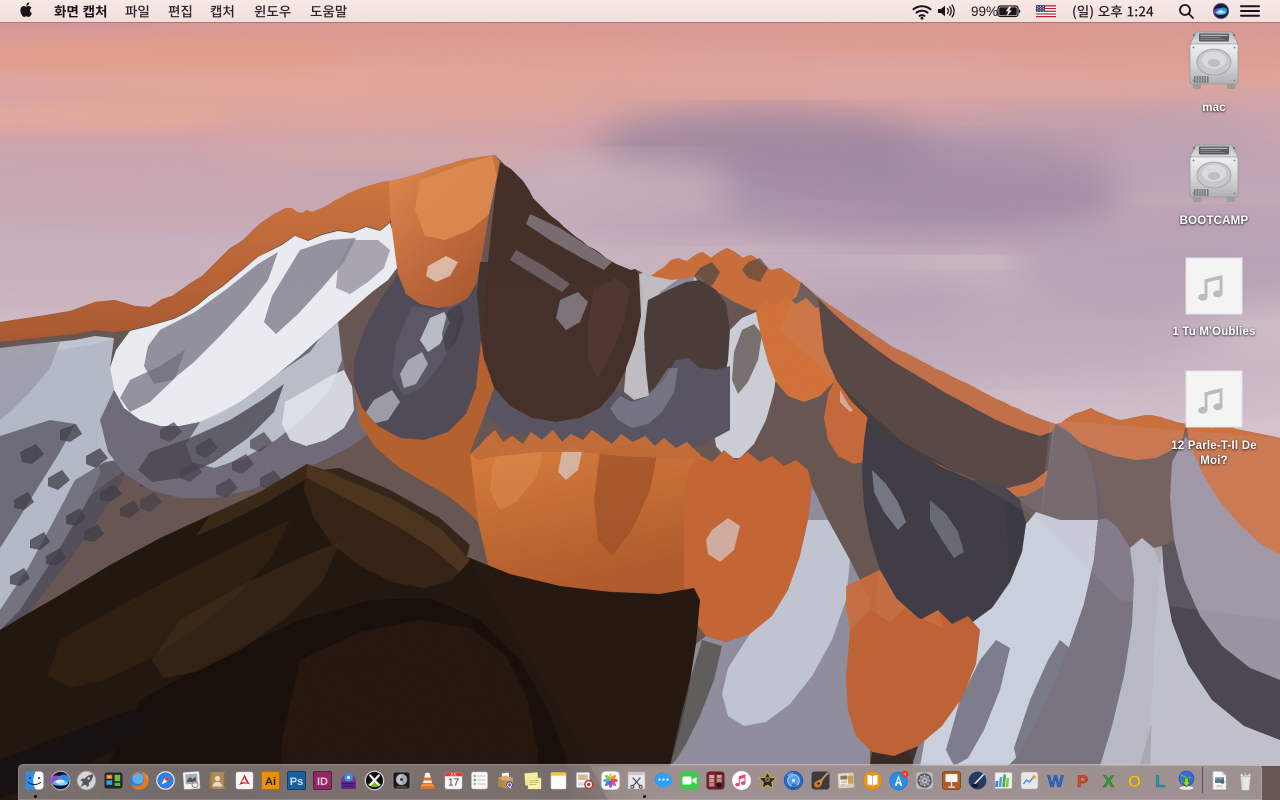 Image resolution: width=1280 pixels, height=800 pixels. What do you see at coordinates (905, 775) in the screenshot?
I see `svg-text: 4` at bounding box center [905, 775].